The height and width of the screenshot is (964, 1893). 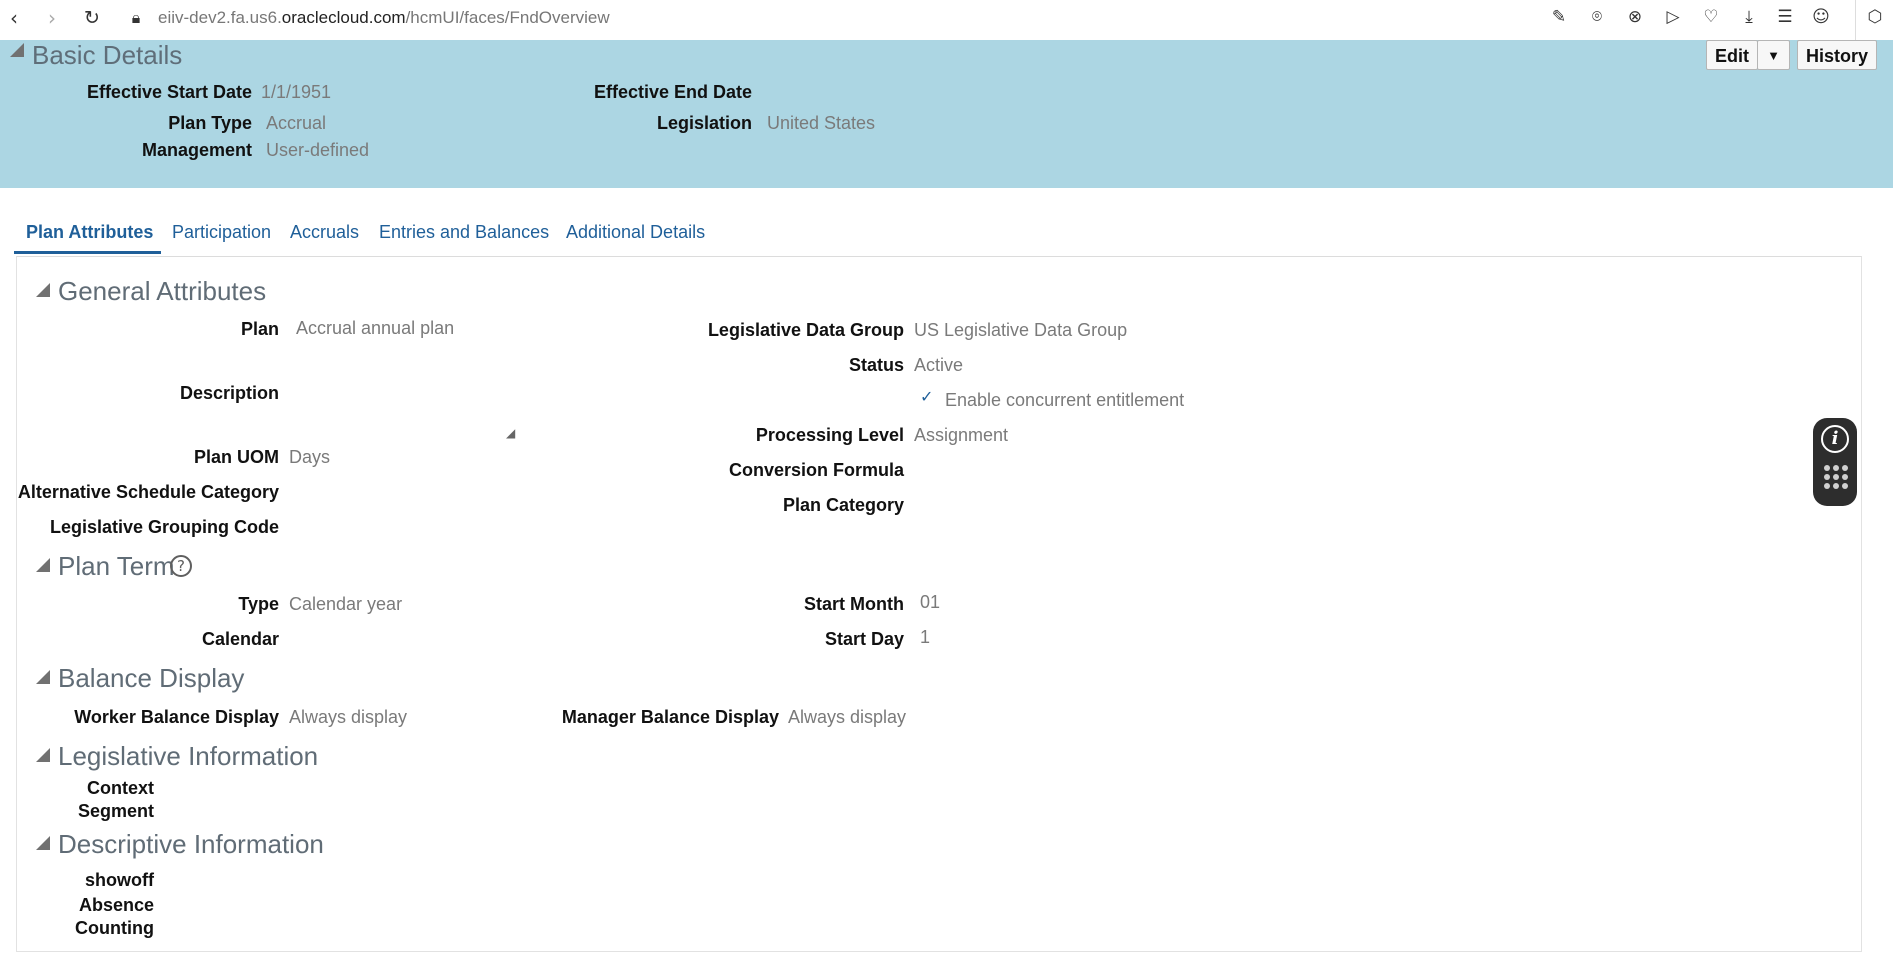 What do you see at coordinates (17, 50) in the screenshot?
I see `collapse-basic-details-icon` at bounding box center [17, 50].